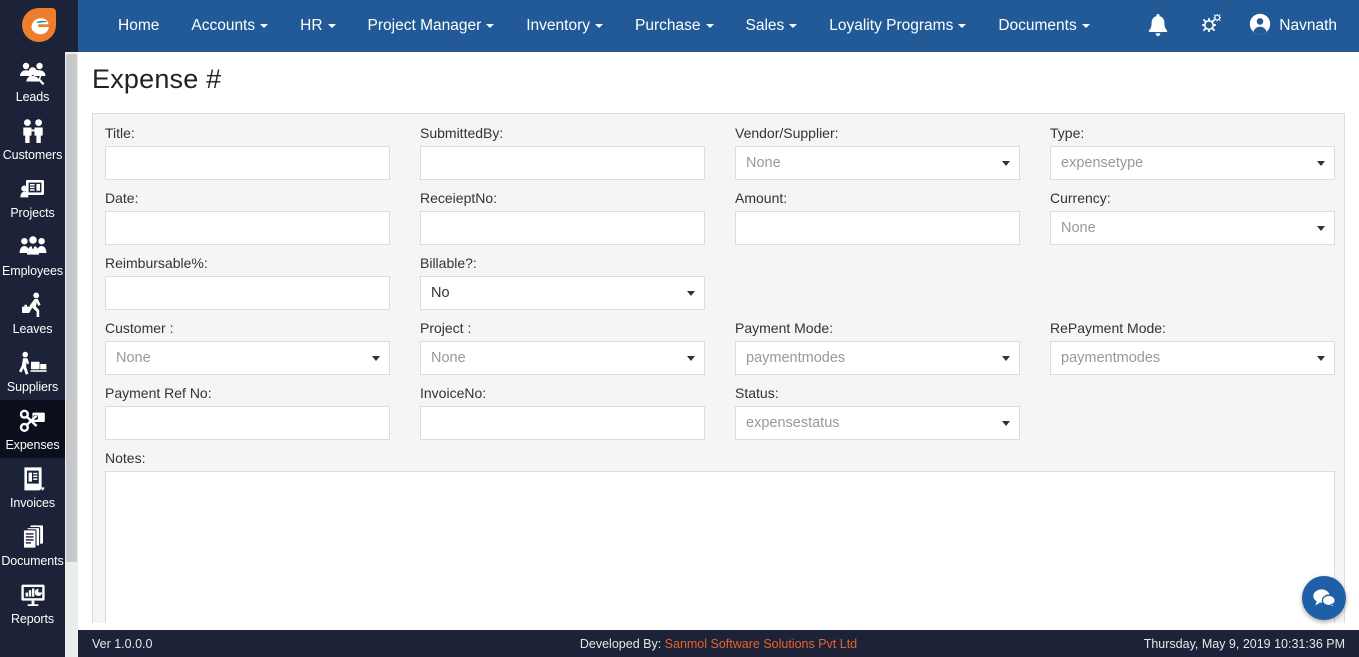 The image size is (1359, 657). Describe the element at coordinates (877, 163) in the screenshot. I see `vendor-select: None` at that location.